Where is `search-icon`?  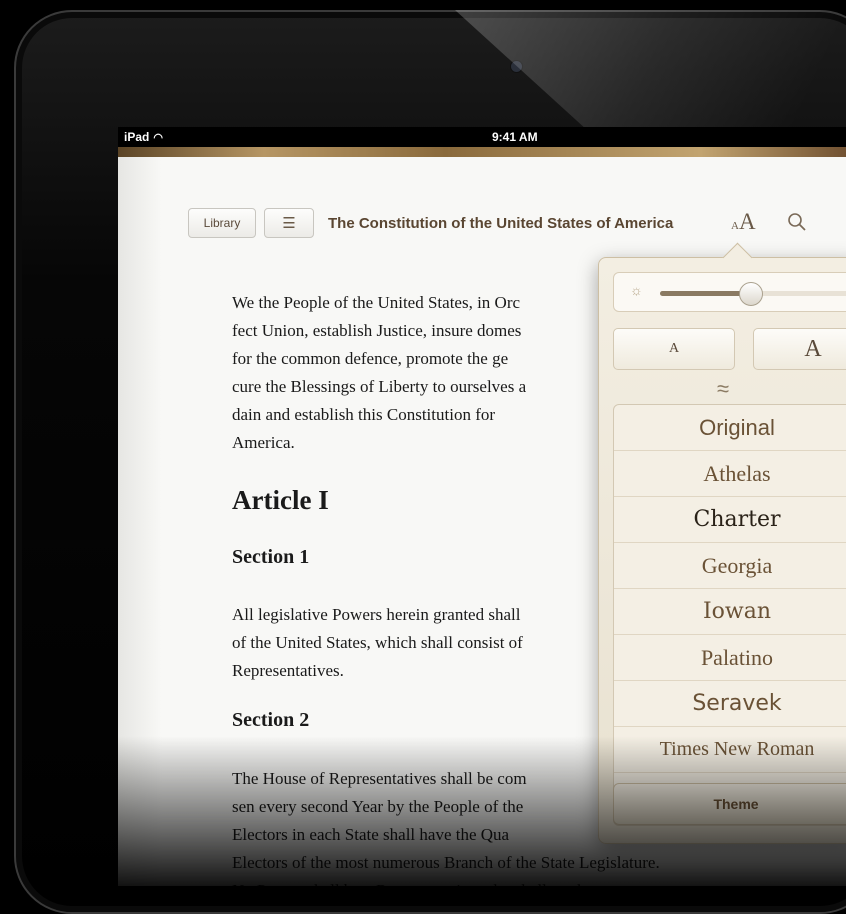
search-icon is located at coordinates (797, 222).